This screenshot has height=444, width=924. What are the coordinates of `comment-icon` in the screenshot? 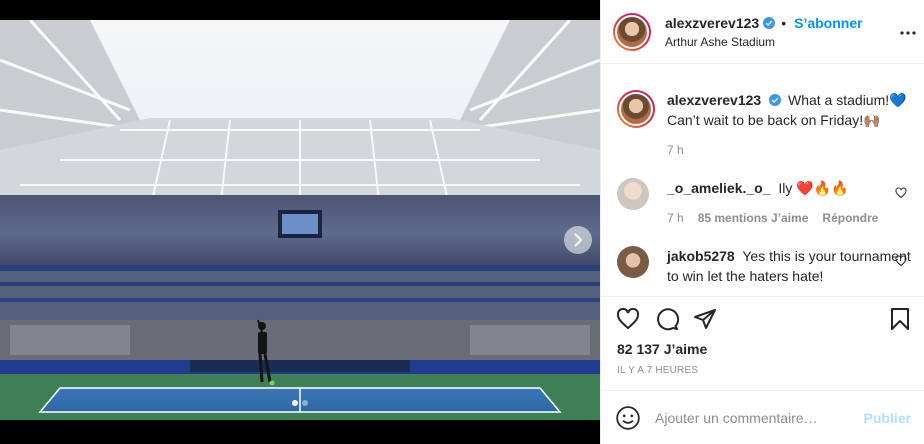 It's located at (668, 319).